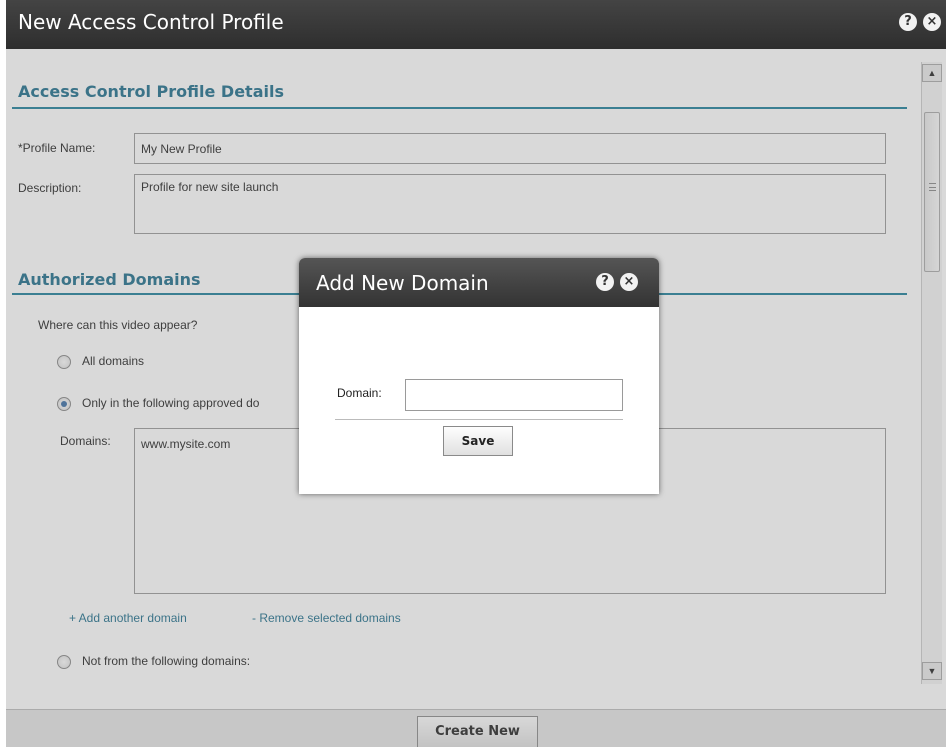  I want to click on dialog-divider, so click(479, 419).